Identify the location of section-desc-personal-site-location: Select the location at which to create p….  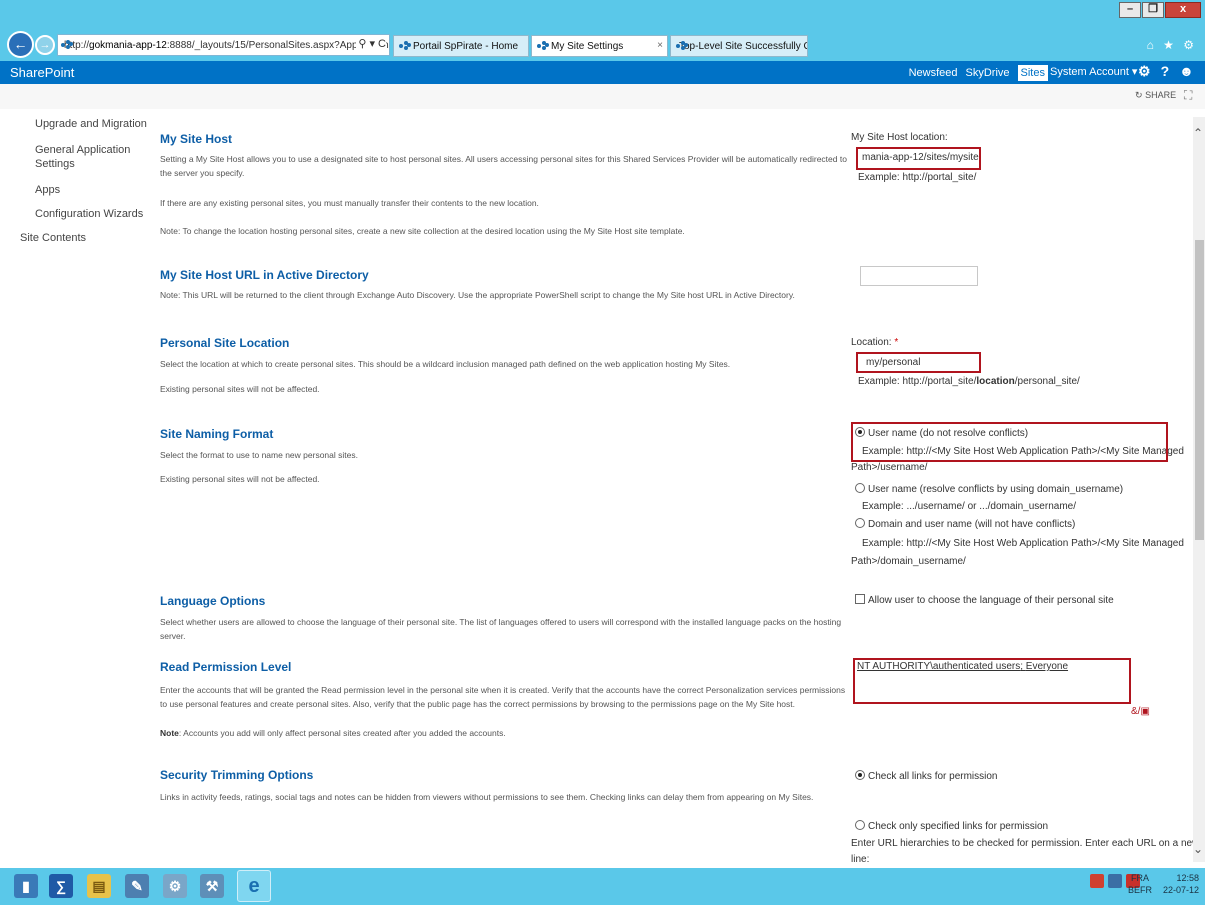
(445, 364).